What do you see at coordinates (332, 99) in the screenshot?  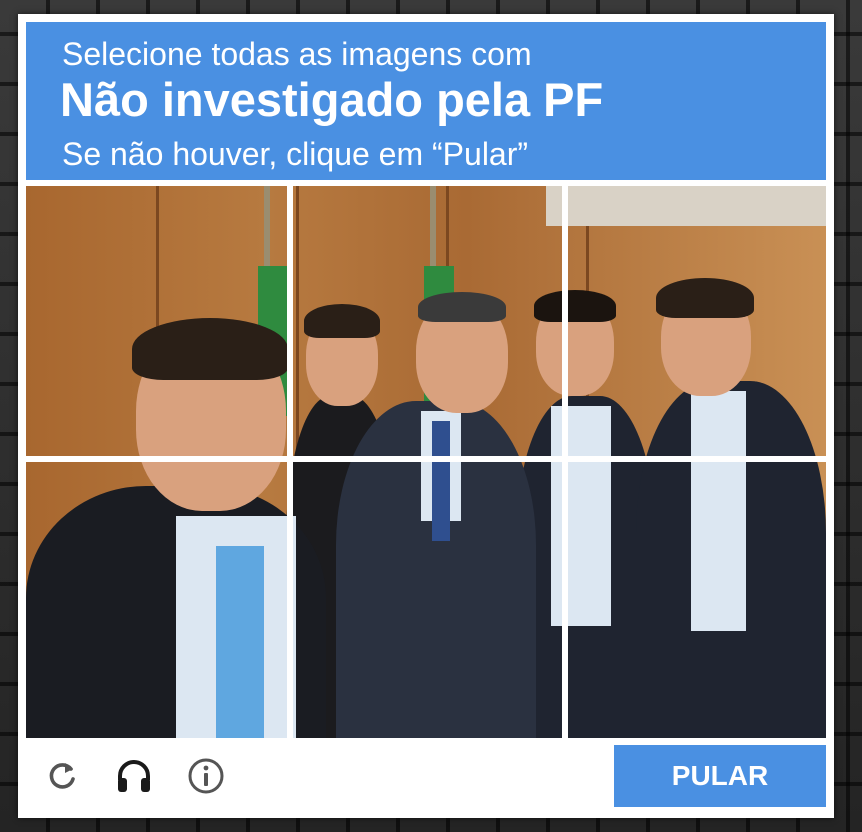 I see `target-text: Não investigado pela PF` at bounding box center [332, 99].